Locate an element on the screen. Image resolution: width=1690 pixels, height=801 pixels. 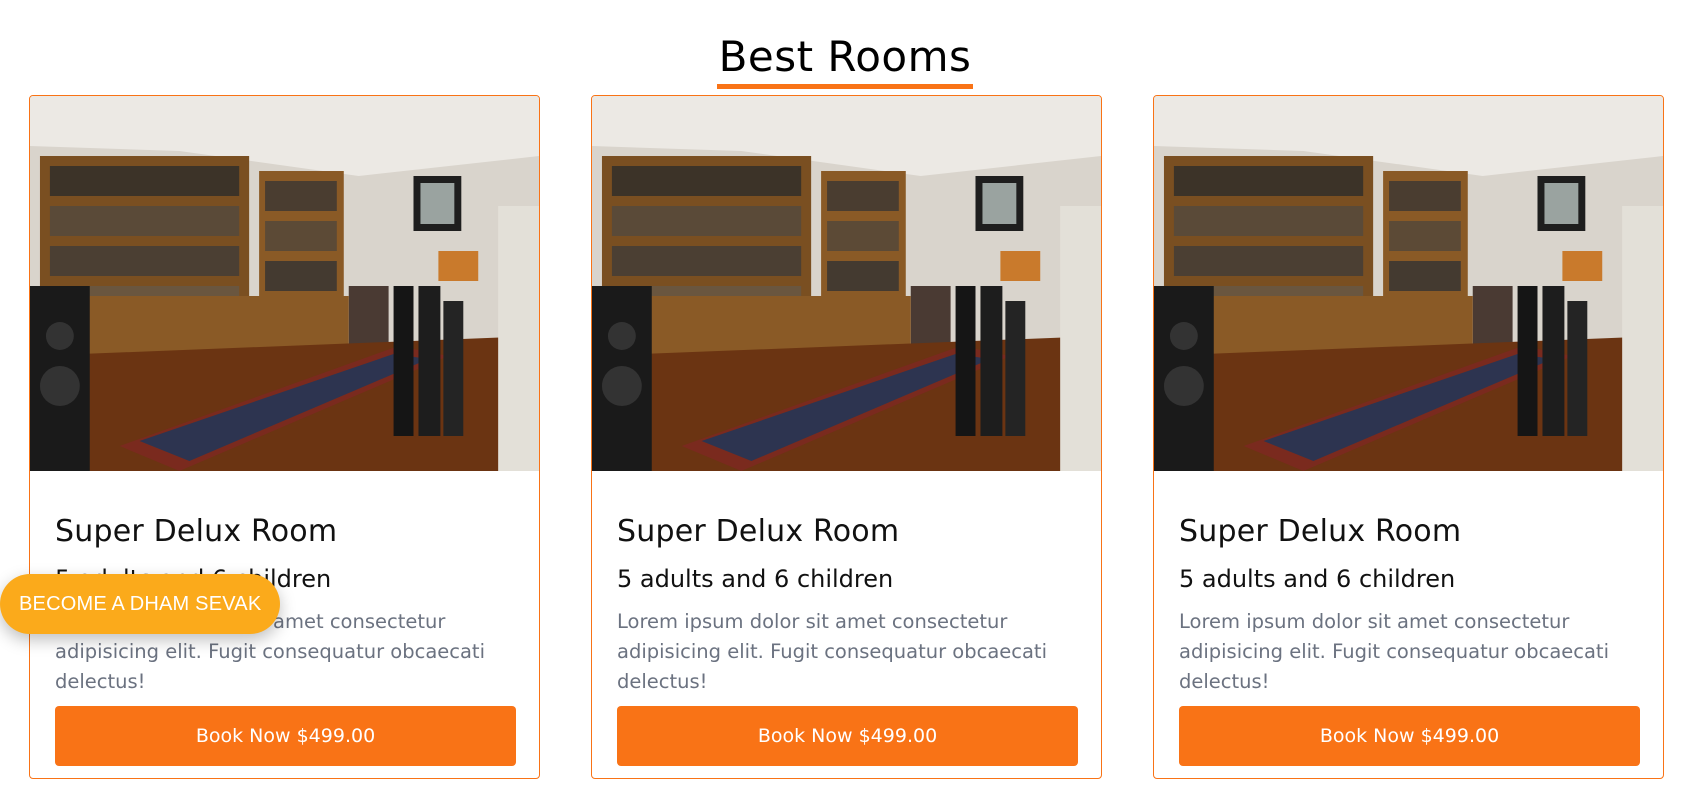
become-dham-sevak-button: BECOME A DHAM SEVAK is located at coordinates (140, 604).